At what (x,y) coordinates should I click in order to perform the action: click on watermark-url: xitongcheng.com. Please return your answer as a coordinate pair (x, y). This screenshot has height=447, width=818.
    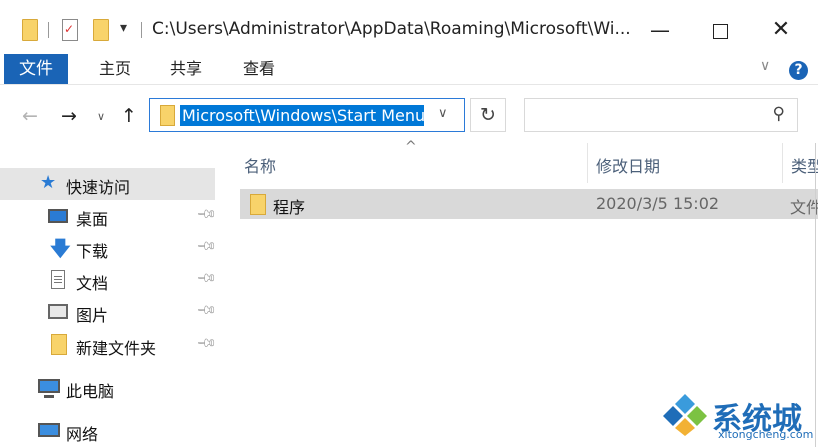
    Looking at the image, I should click on (766, 434).